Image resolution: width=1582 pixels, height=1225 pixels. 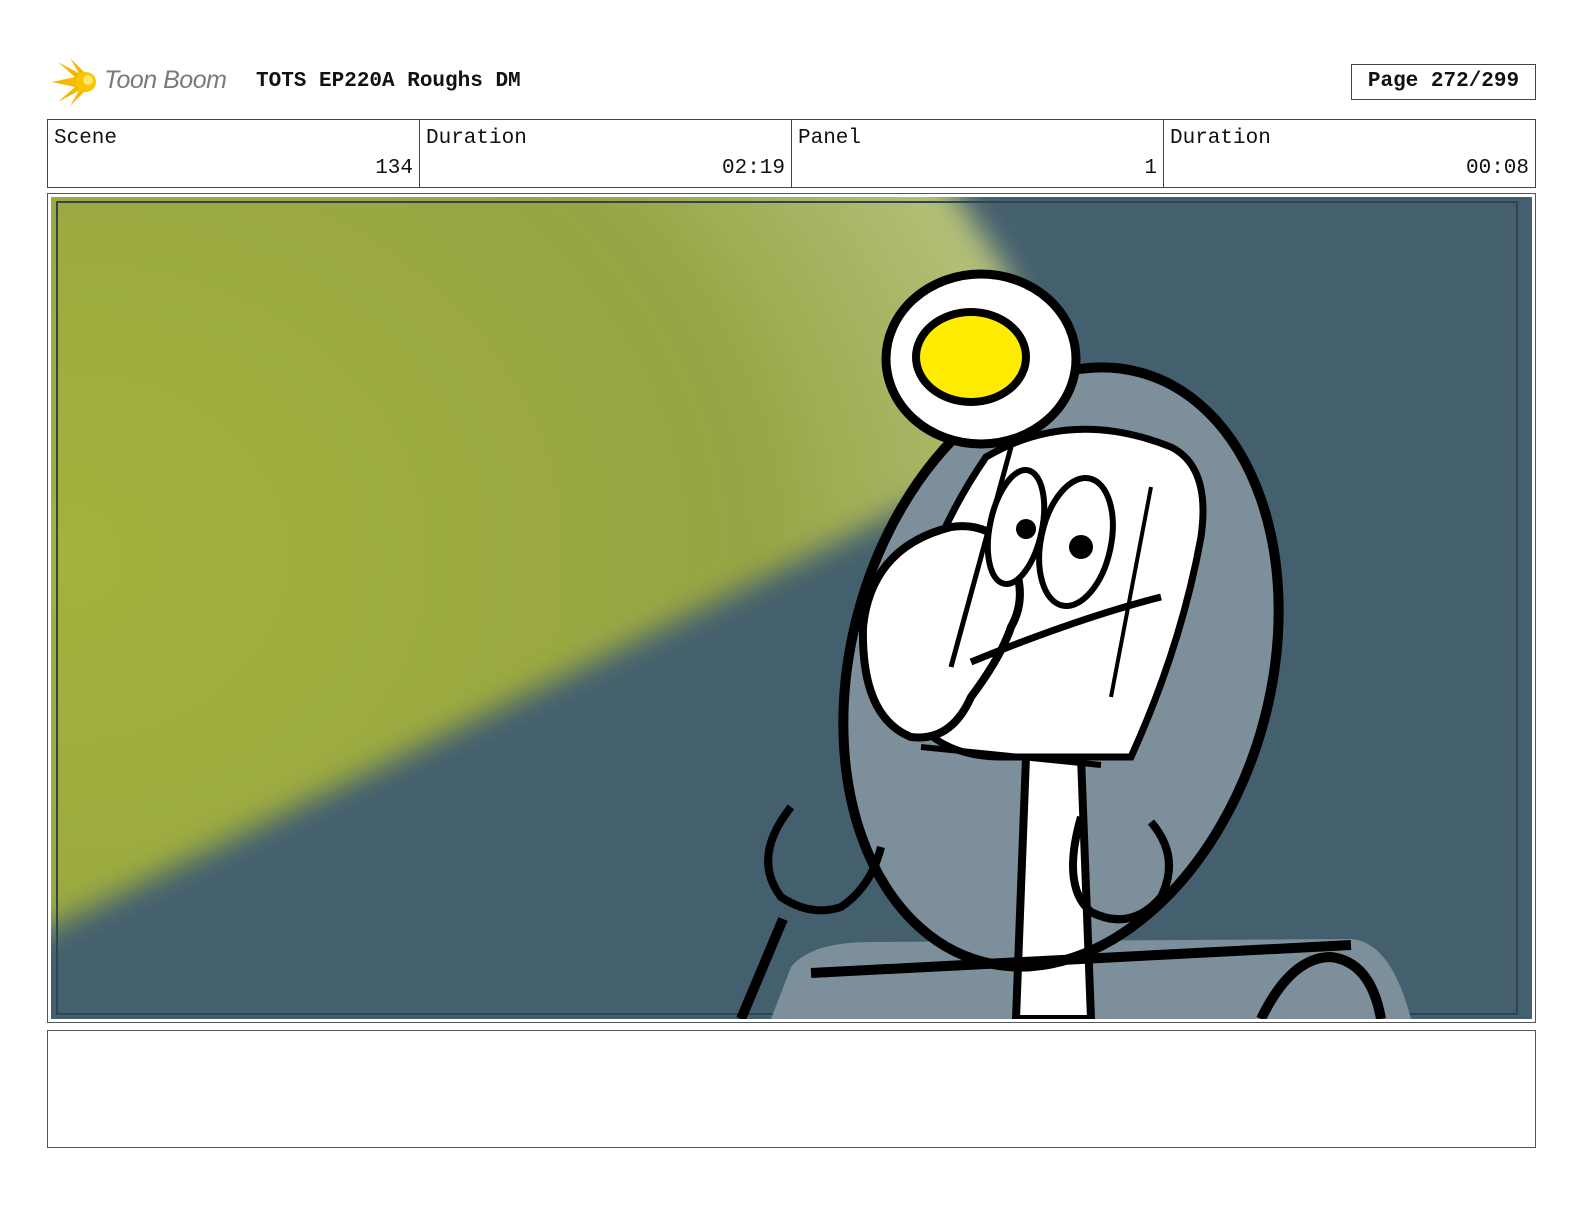 I want to click on panel-duration-cell: Duration 00:08, so click(x=1349, y=153).